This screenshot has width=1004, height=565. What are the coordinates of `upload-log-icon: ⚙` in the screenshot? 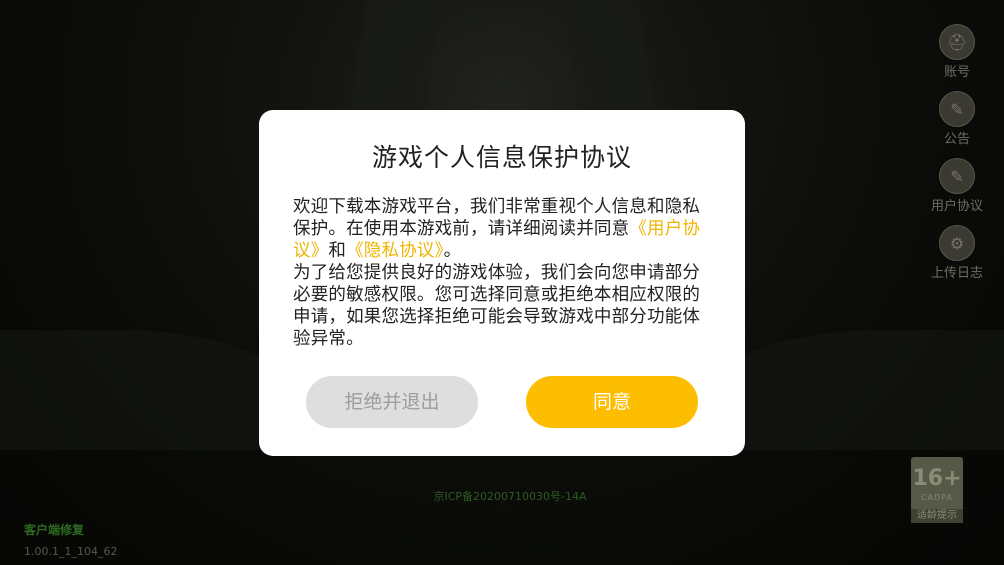 It's located at (957, 243).